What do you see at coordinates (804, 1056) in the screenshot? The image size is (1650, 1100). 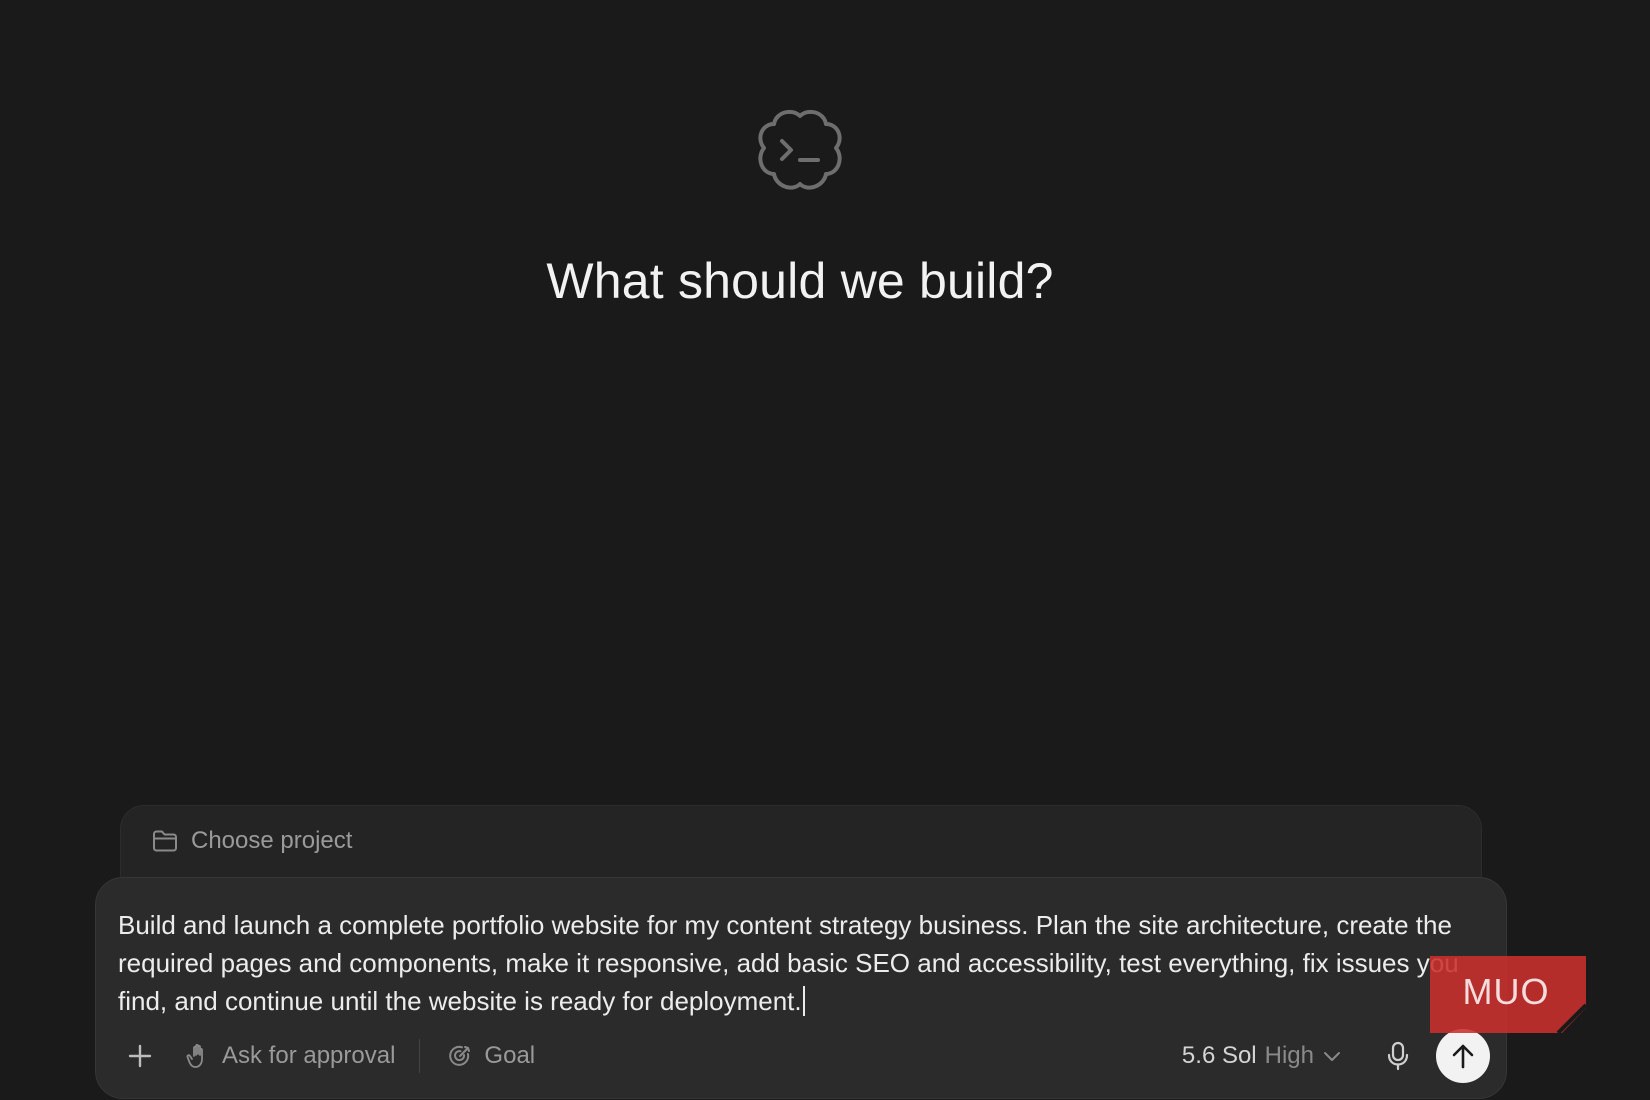 I see `composer-toolbar: Ask for approval Goal 5.6 Sol High` at bounding box center [804, 1056].